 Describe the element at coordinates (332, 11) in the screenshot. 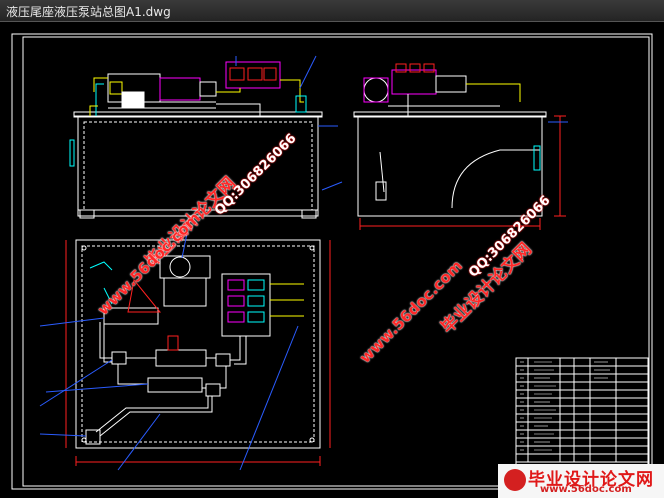

I see `title-bar: 液压尾座液压泵站总图A1.dwg` at that location.